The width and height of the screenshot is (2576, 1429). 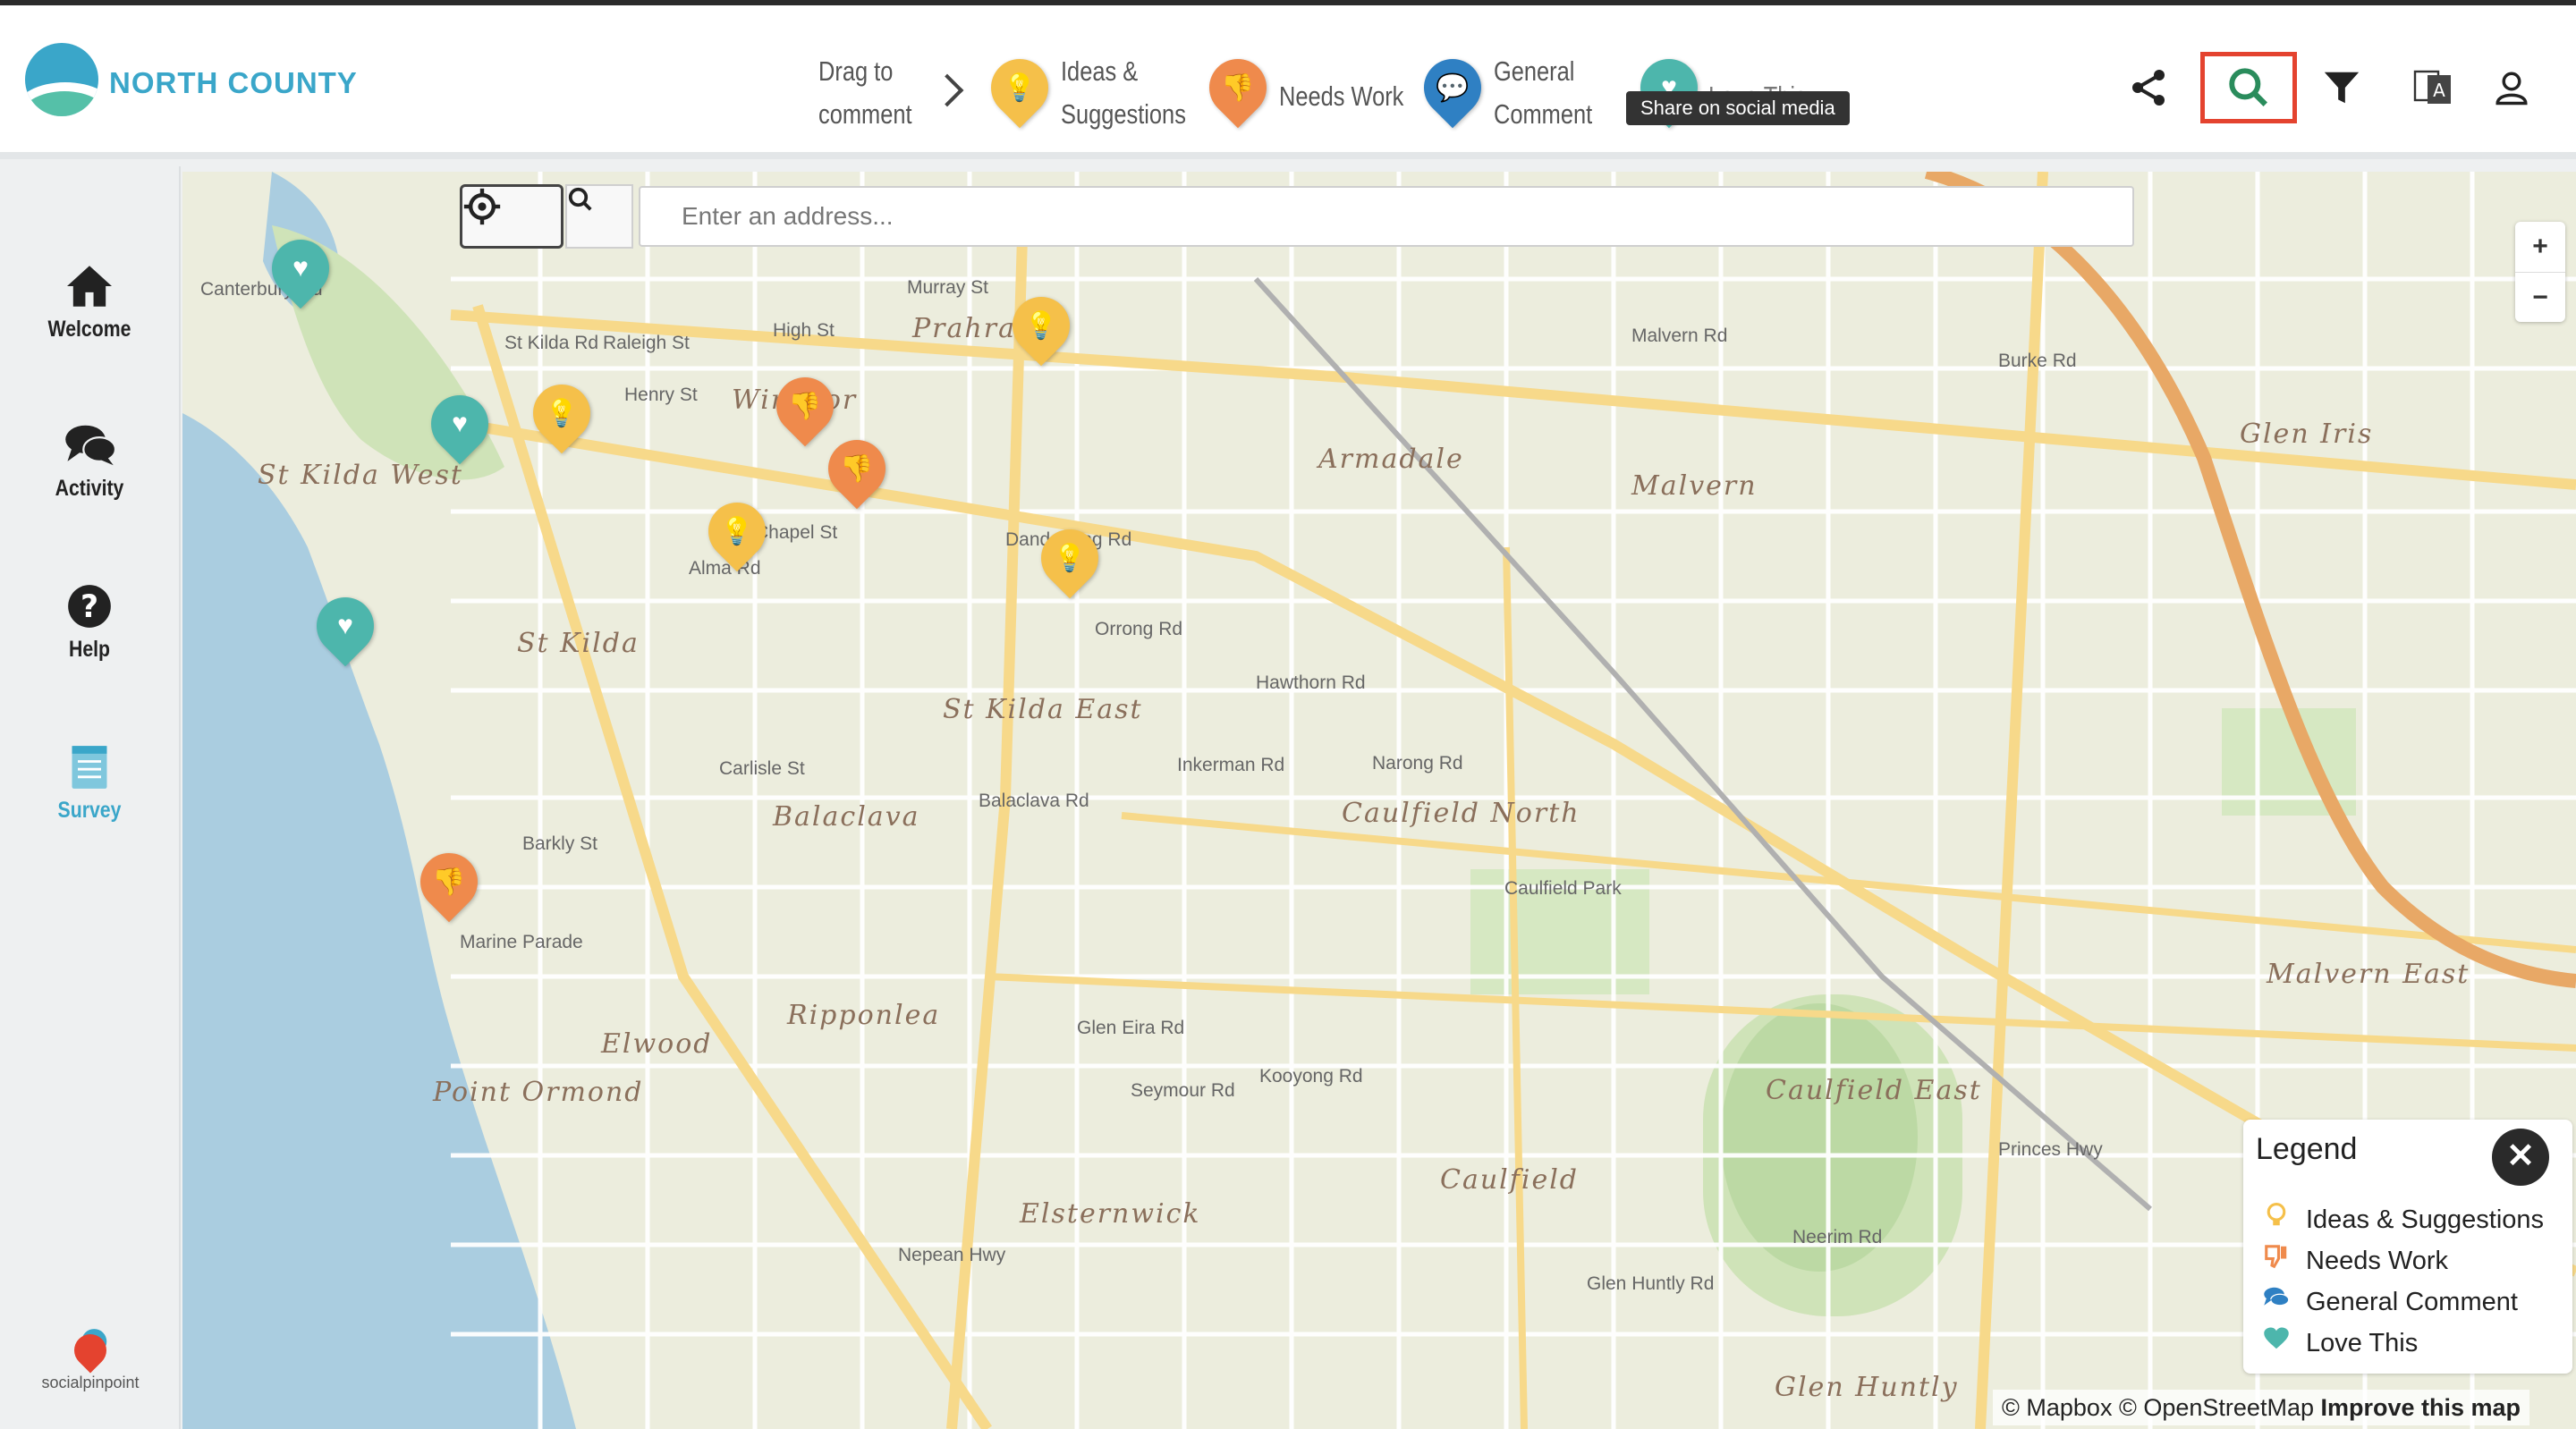 What do you see at coordinates (796, 532) in the screenshot?
I see `road-label: Chapel St` at bounding box center [796, 532].